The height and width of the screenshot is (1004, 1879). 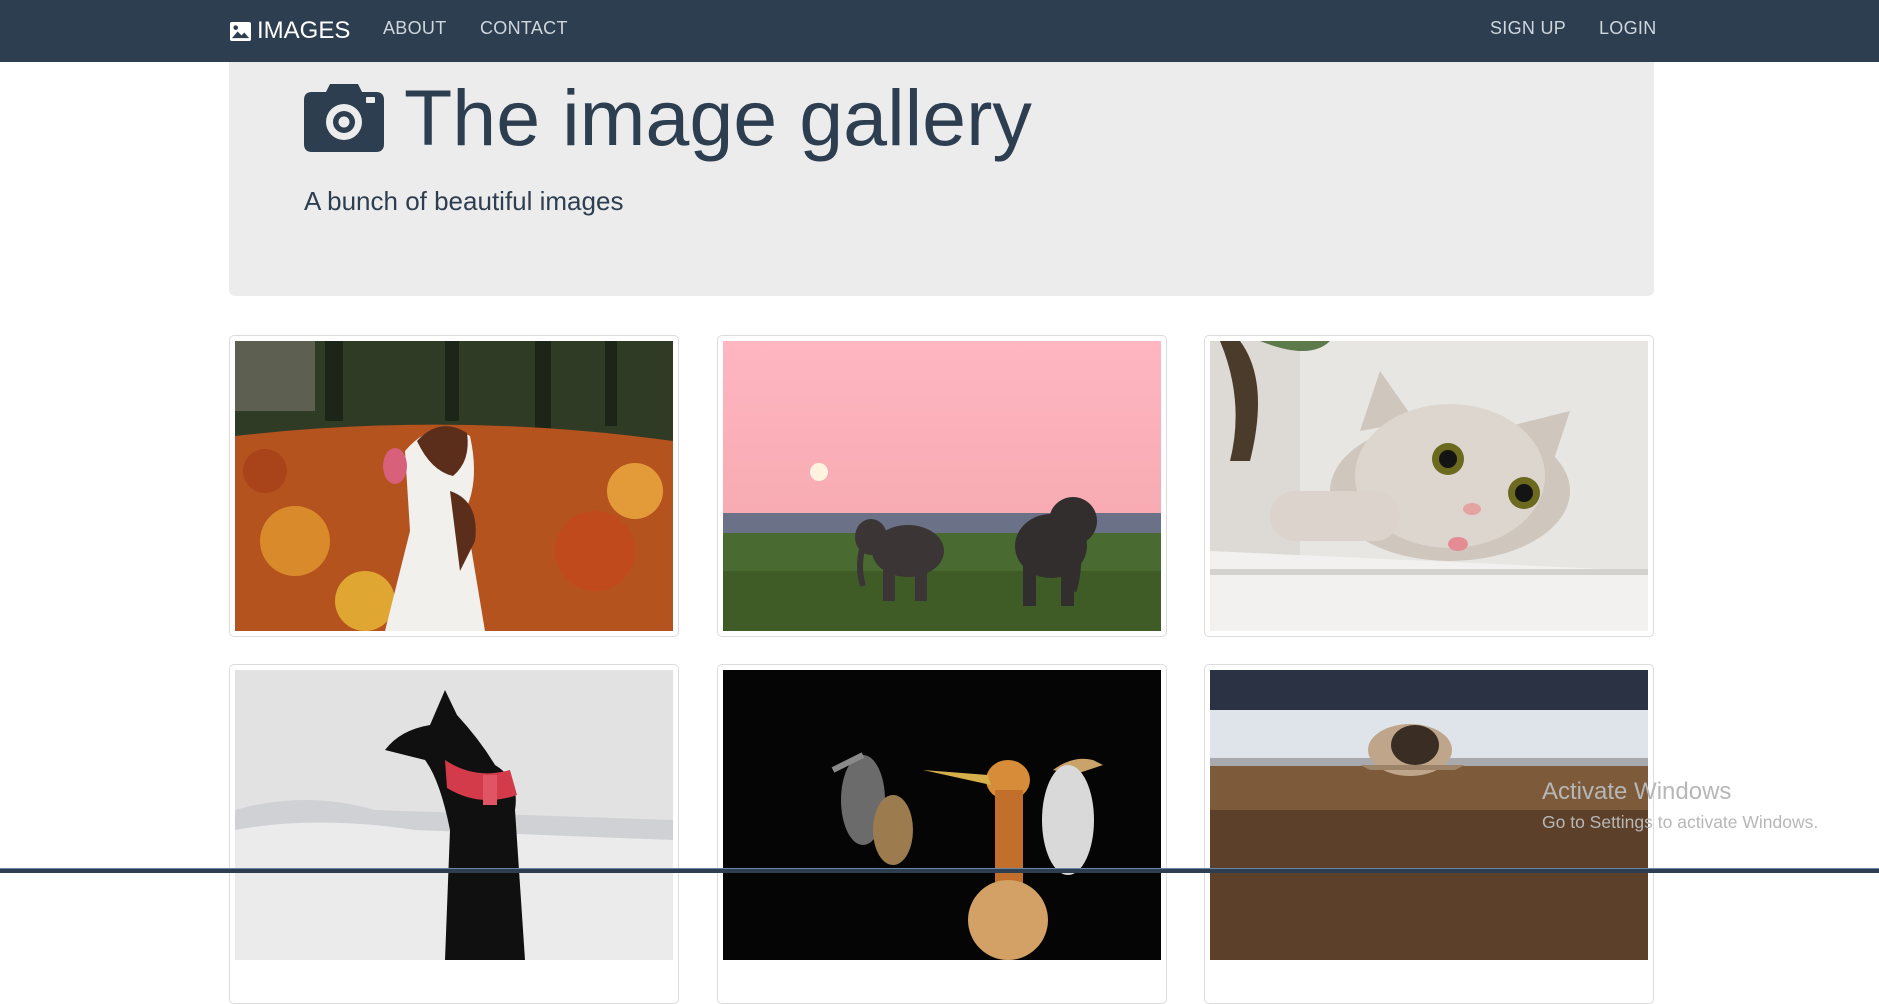 I want to click on dog-leaves-image, so click(x=454, y=486).